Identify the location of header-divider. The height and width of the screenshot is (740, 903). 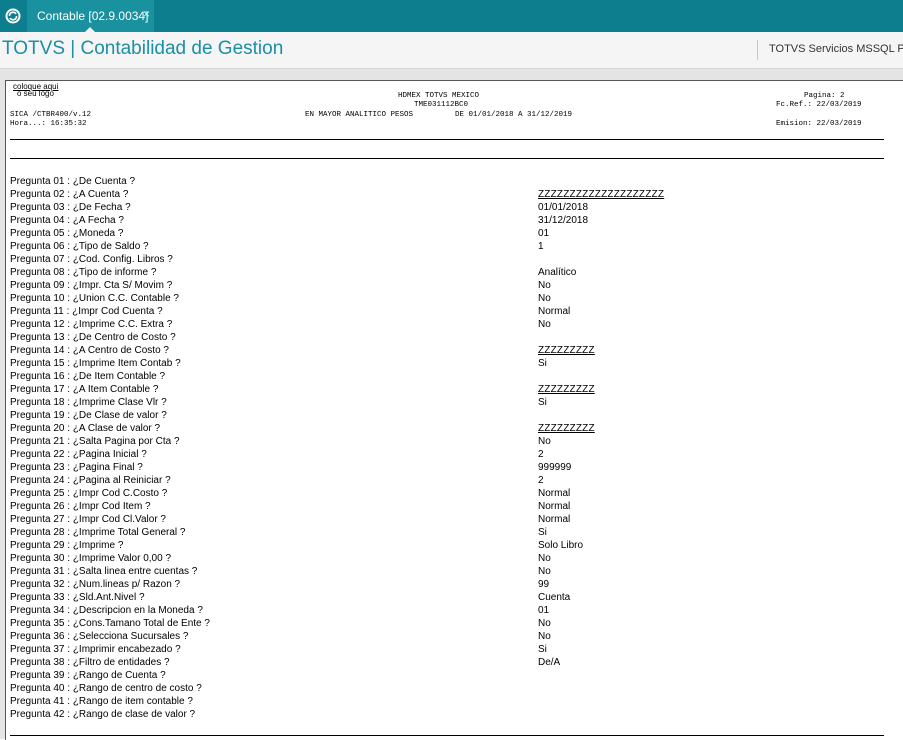
(757, 50).